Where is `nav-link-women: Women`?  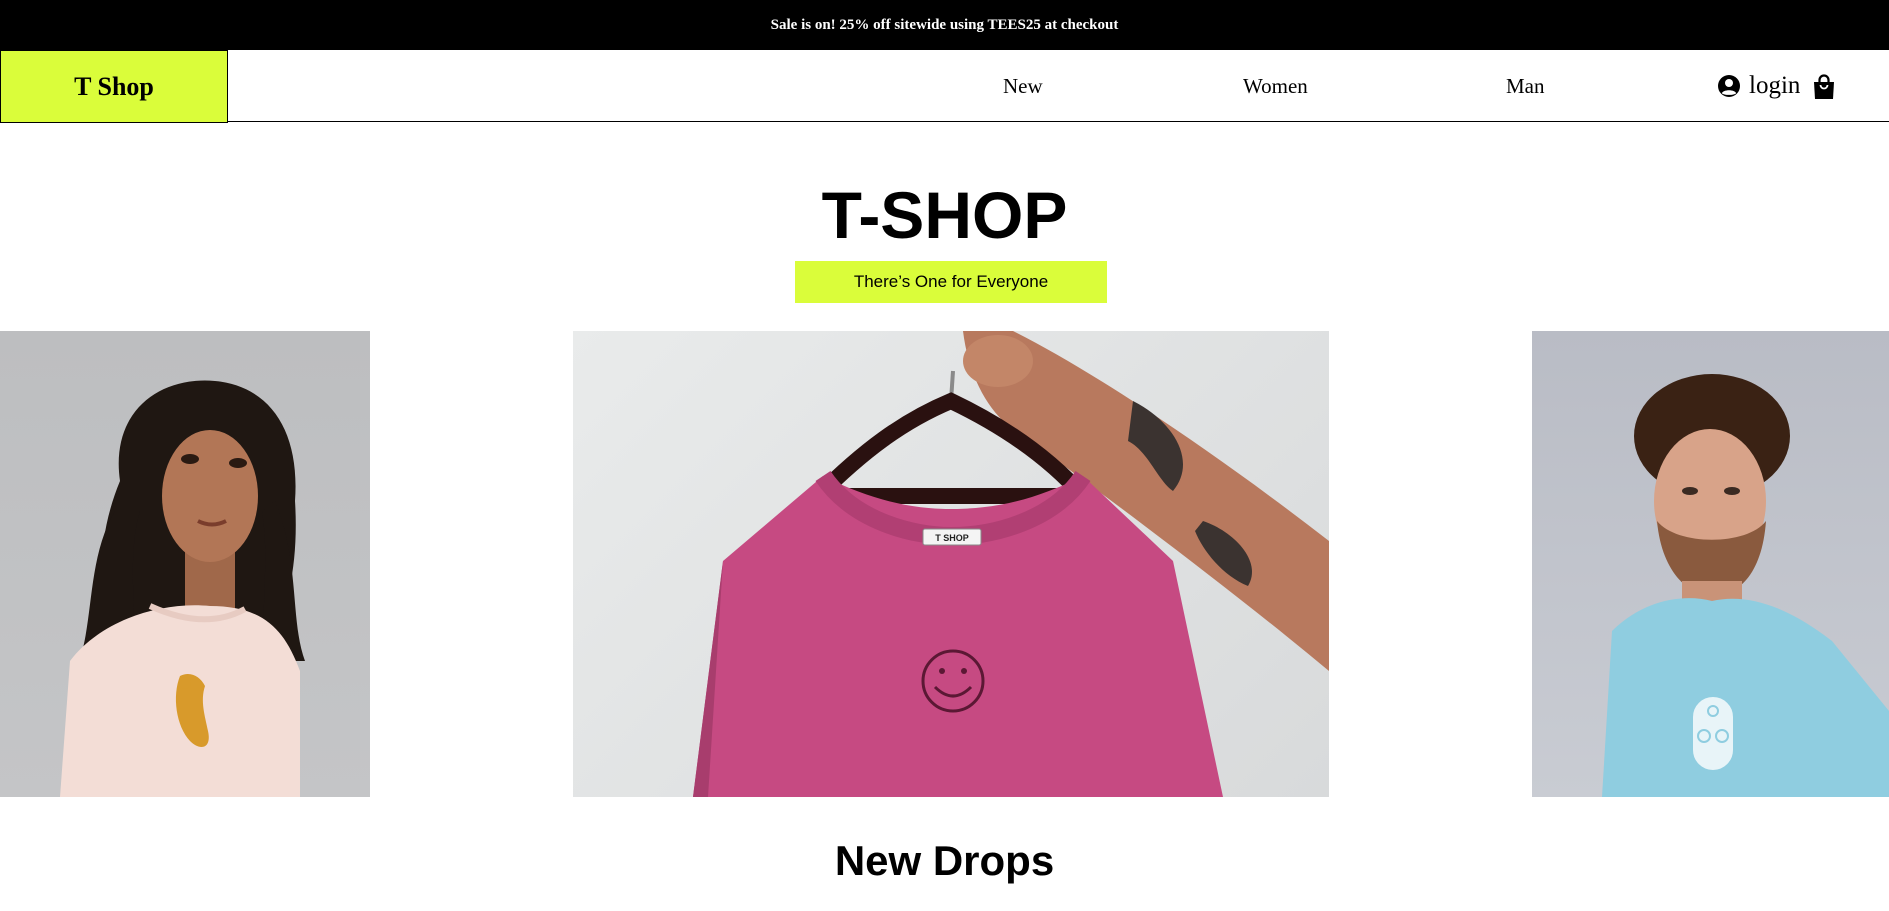 nav-link-women: Women is located at coordinates (1275, 86).